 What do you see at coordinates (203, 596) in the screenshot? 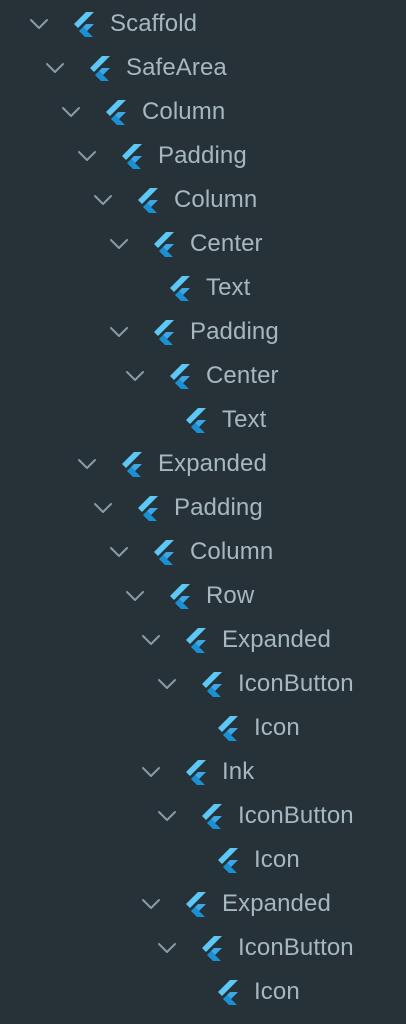
I see `tree-node-row: Row` at bounding box center [203, 596].